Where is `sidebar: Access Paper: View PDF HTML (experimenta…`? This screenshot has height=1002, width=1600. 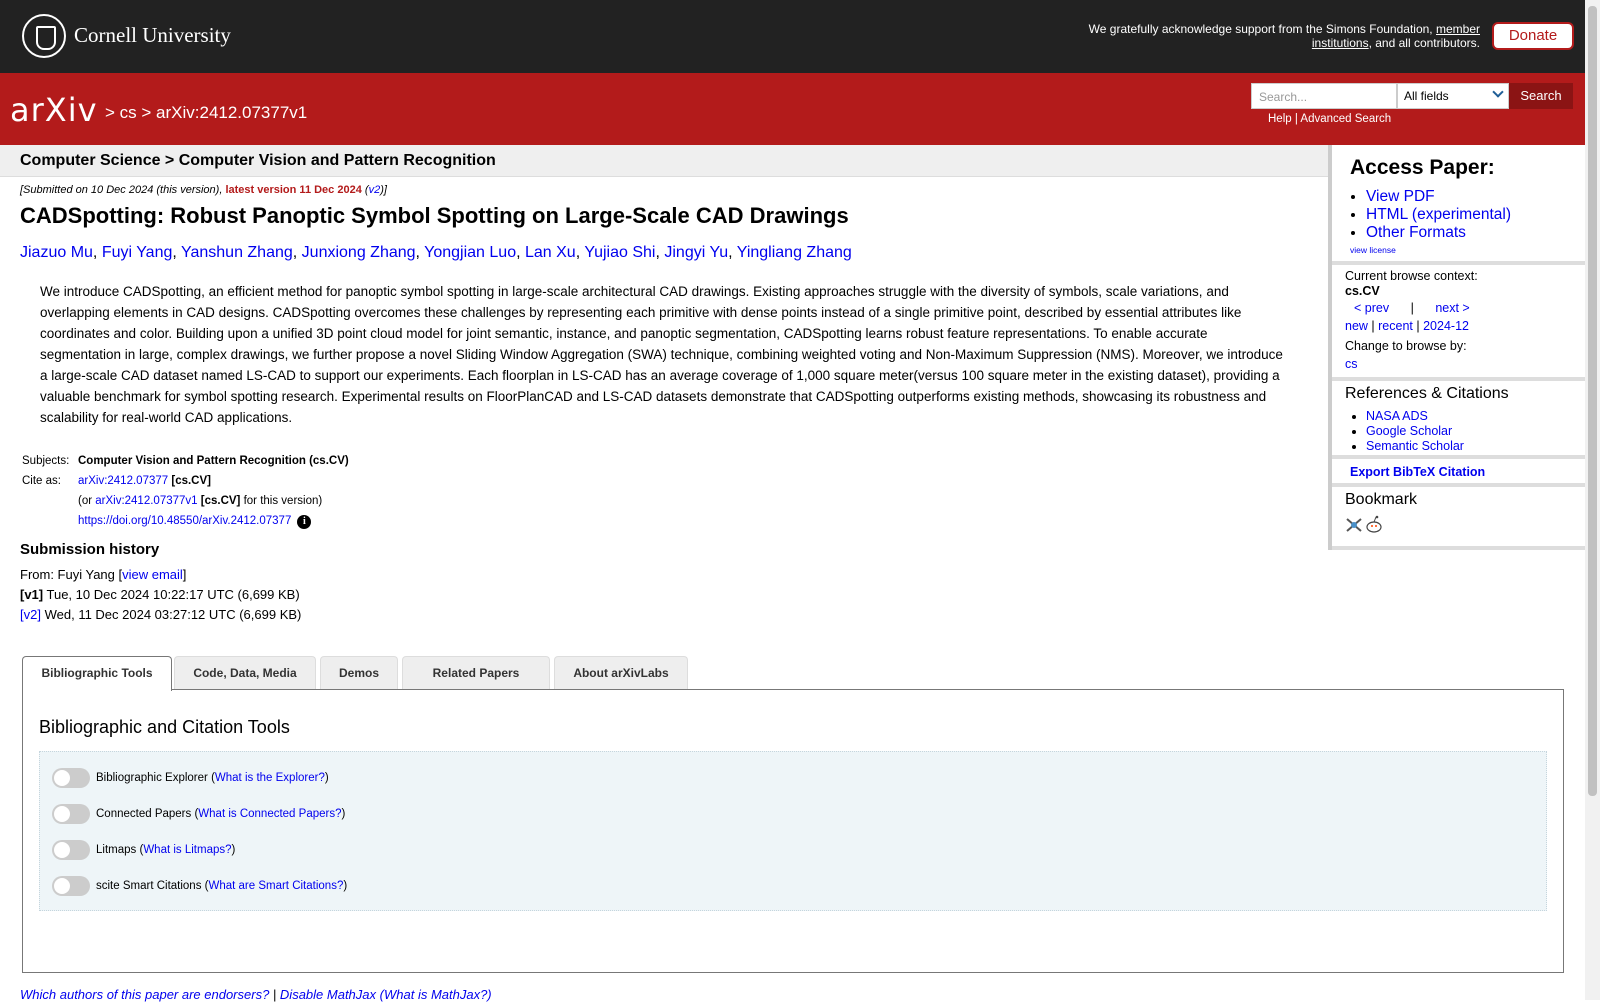
sidebar: Access Paper: View PDF HTML (experimenta… is located at coordinates (1458, 347).